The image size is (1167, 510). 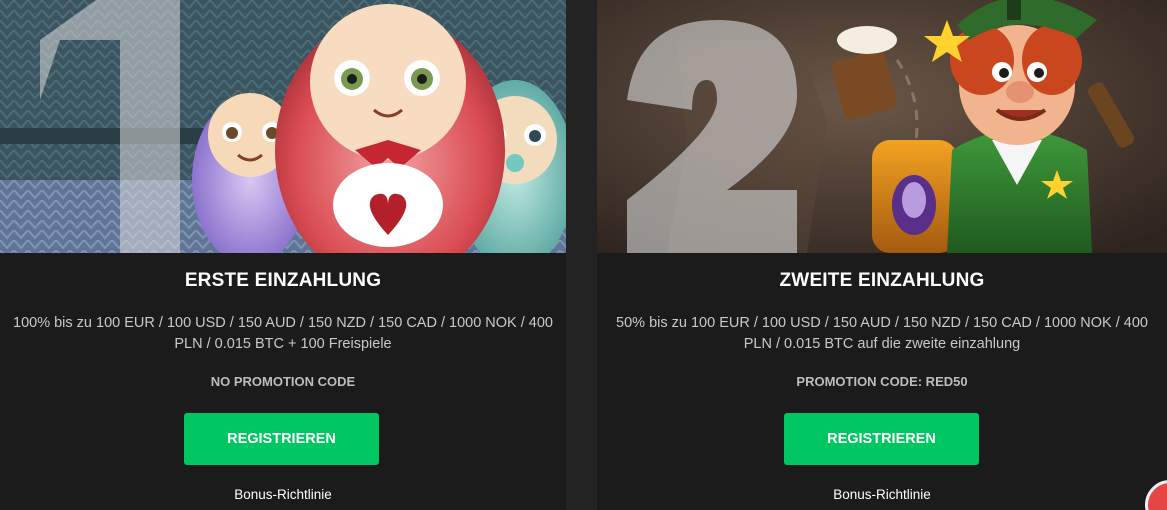 I want to click on card-title: ERSTE EINZAHLUNG, so click(x=283, y=280).